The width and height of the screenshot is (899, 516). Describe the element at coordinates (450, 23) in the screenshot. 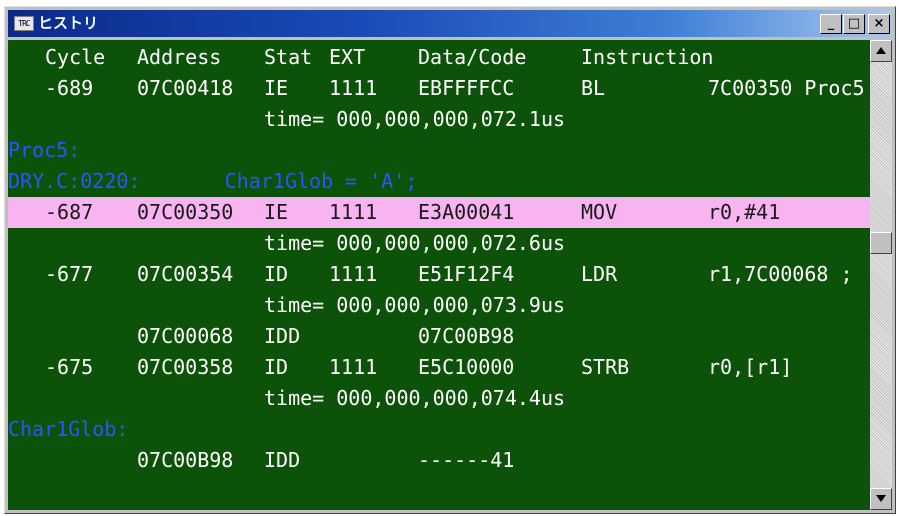

I see `title-bar: TRC ヒストリ _ □ ×` at that location.